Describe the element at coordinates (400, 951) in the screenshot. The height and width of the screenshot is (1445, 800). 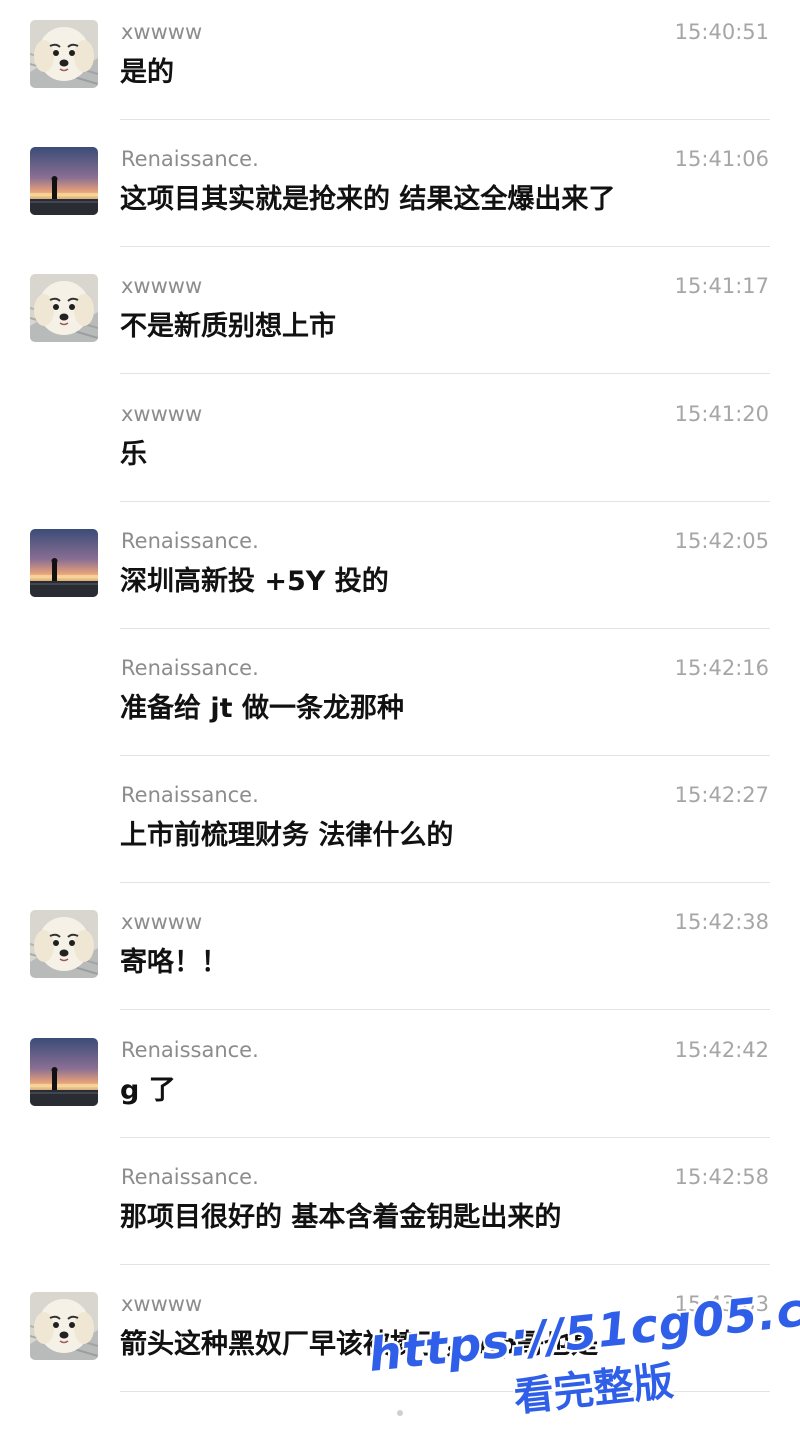
I see `message-item: xwwww 15:42:38 寄咯！！` at that location.